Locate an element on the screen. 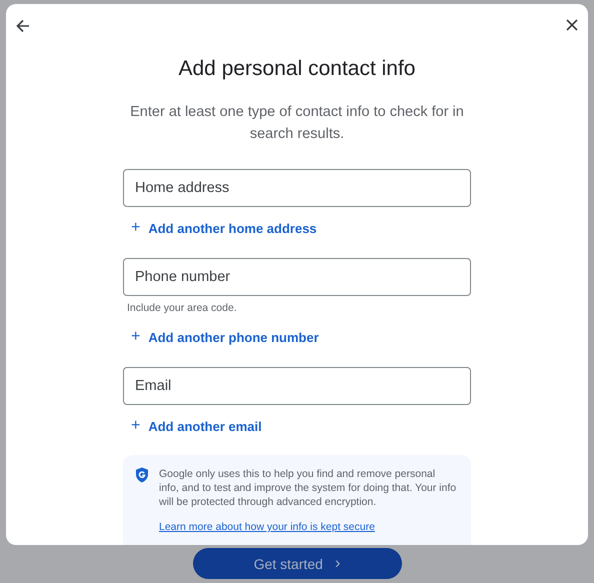 The height and width of the screenshot is (583, 594). add-link: + Add another phone number is located at coordinates (225, 337).